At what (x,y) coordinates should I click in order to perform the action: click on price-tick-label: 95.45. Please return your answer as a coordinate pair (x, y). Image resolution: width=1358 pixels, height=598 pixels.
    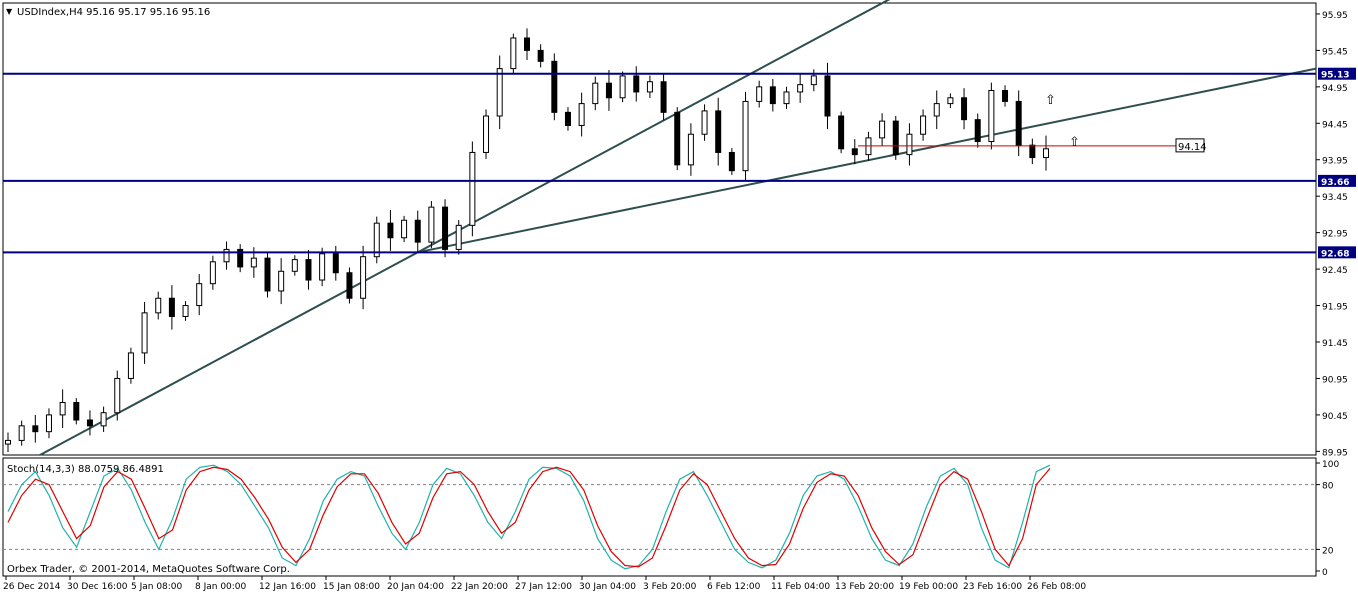
    Looking at the image, I should click on (1335, 52).